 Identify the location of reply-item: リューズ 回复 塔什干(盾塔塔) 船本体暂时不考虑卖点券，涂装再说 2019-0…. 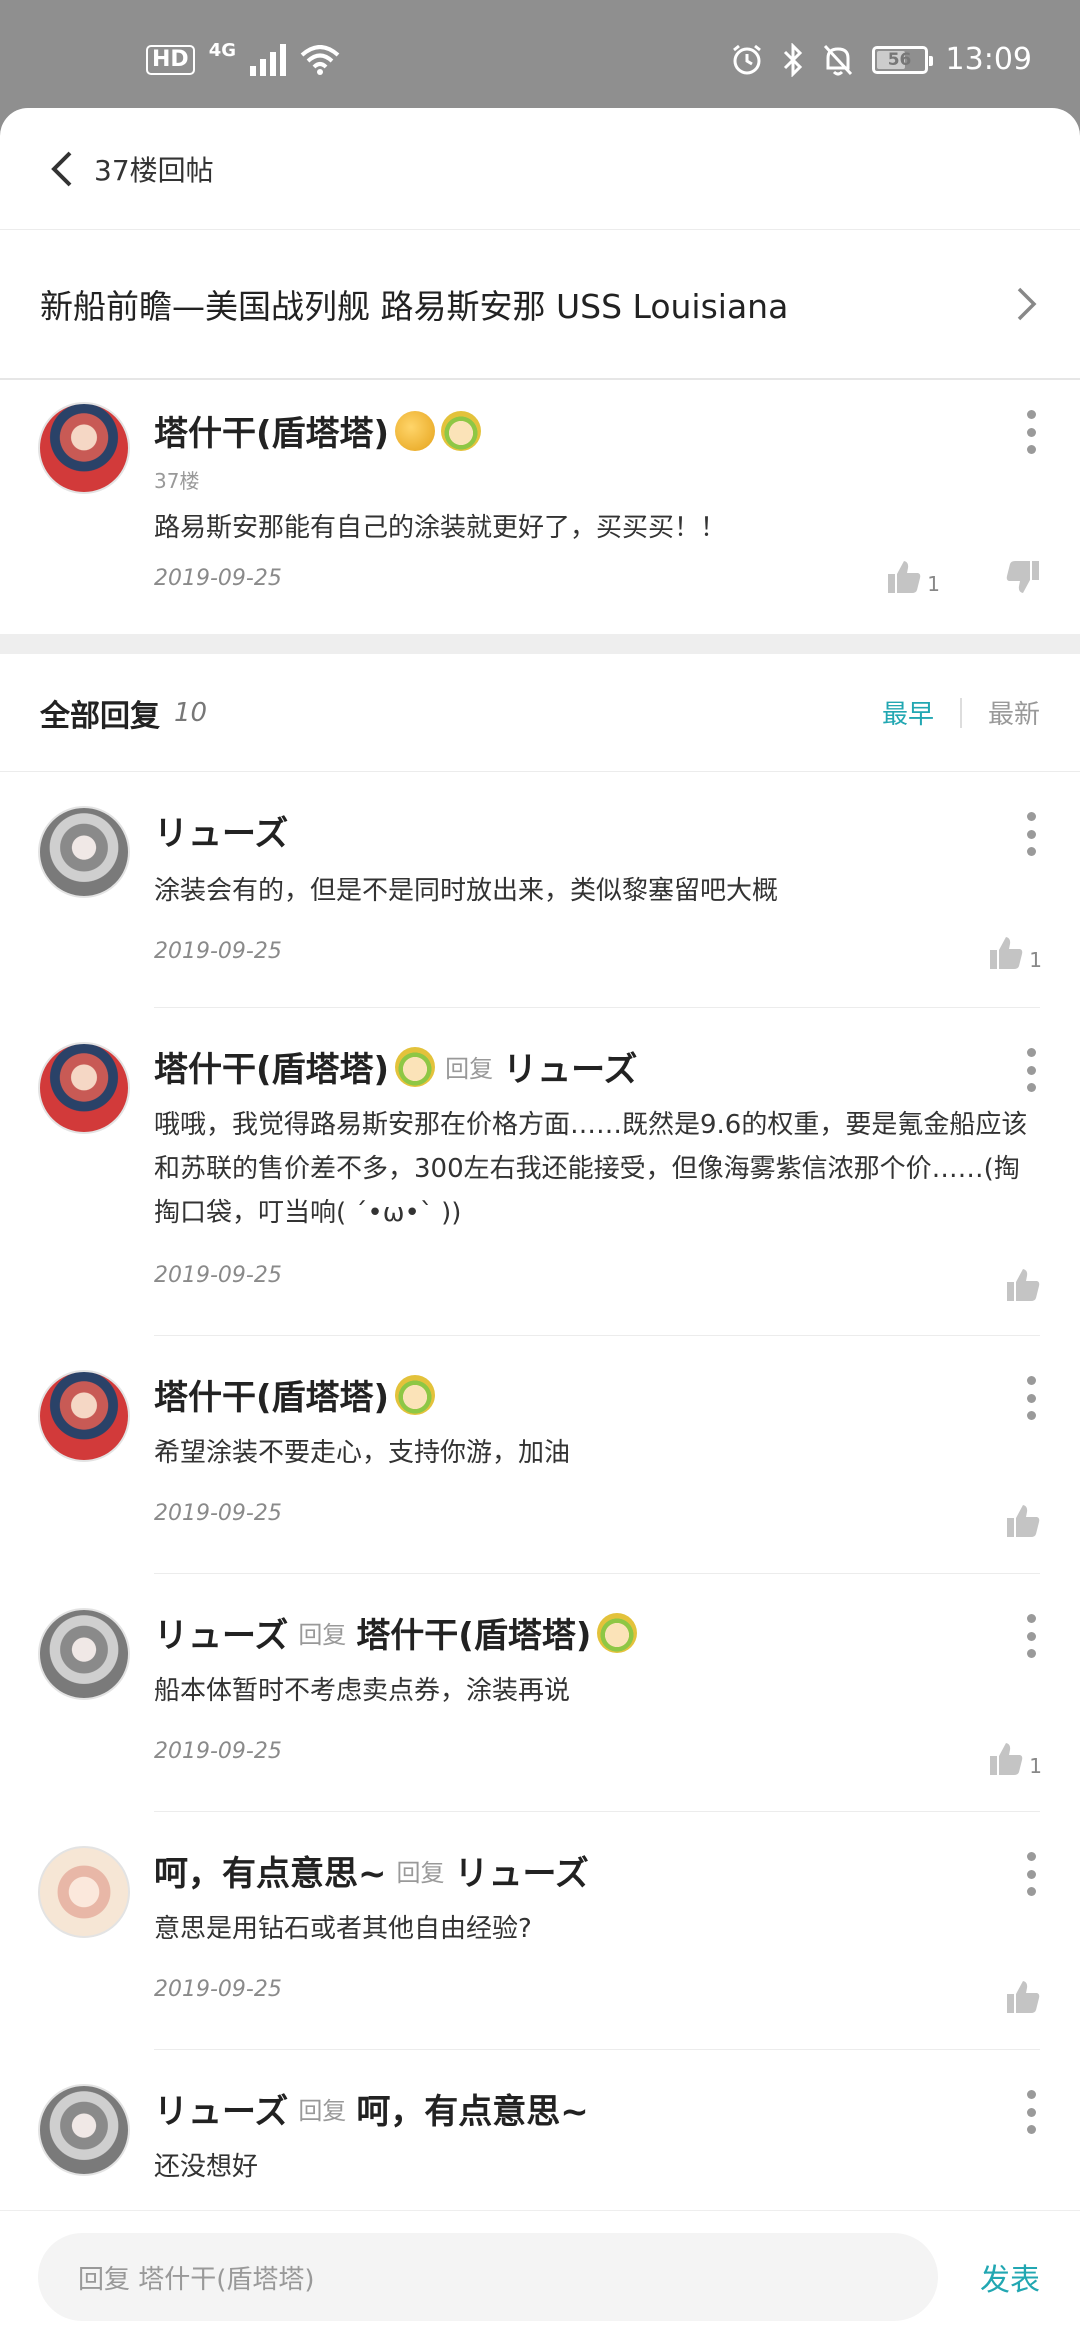
(540, 1693).